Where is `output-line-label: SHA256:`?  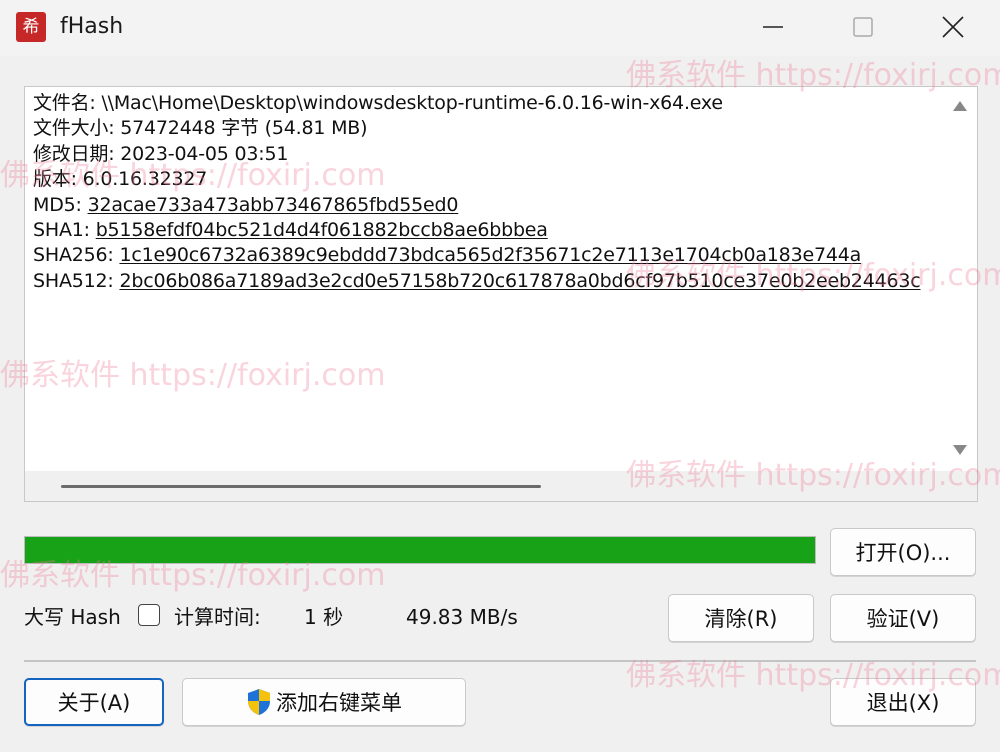 output-line-label: SHA256: is located at coordinates (76, 255).